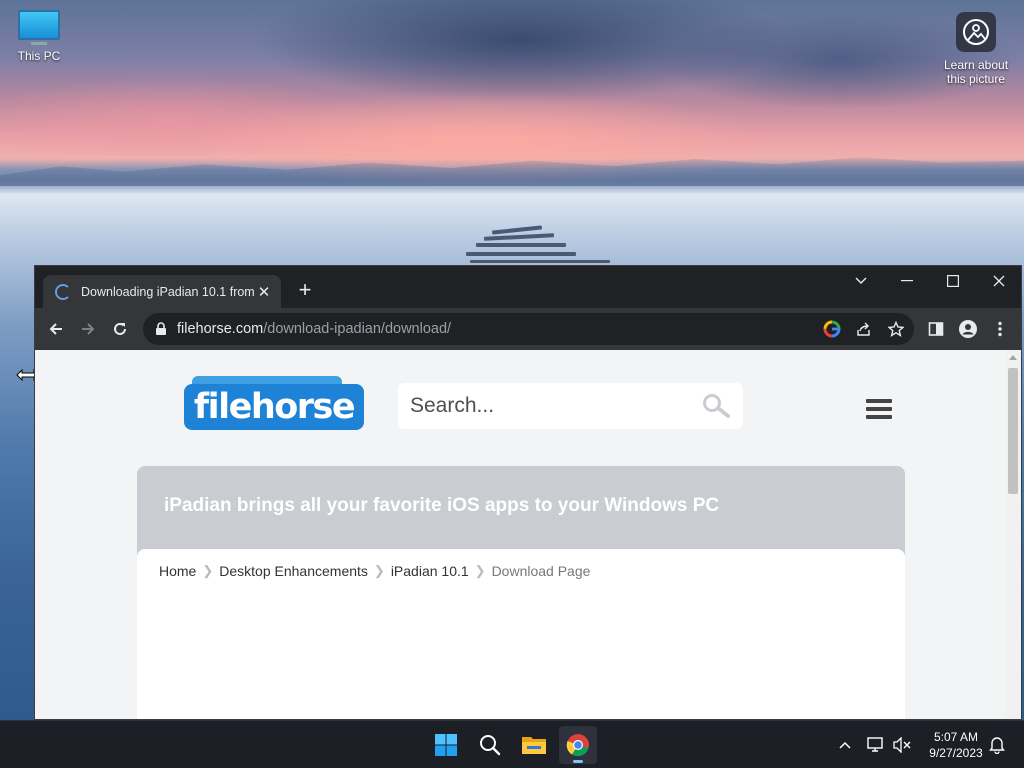 The width and height of the screenshot is (1024, 768). I want to click on notifications-button, so click(997, 744).